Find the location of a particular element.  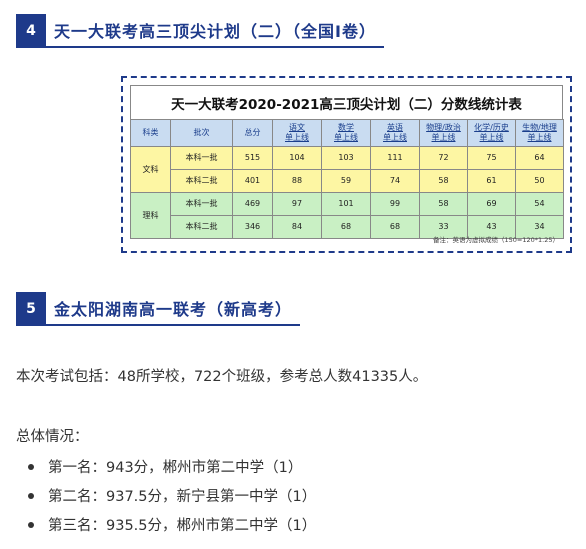

category-cell: 理科 is located at coordinates (150, 215).